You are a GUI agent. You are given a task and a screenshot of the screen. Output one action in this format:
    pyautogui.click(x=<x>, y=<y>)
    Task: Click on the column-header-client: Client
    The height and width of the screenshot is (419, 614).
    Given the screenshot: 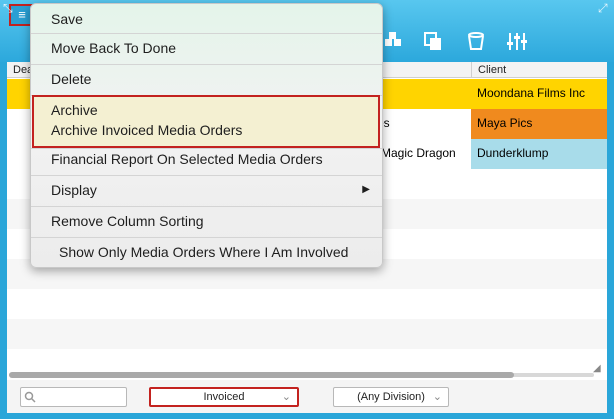 What is the action you would take?
    pyautogui.click(x=539, y=70)
    